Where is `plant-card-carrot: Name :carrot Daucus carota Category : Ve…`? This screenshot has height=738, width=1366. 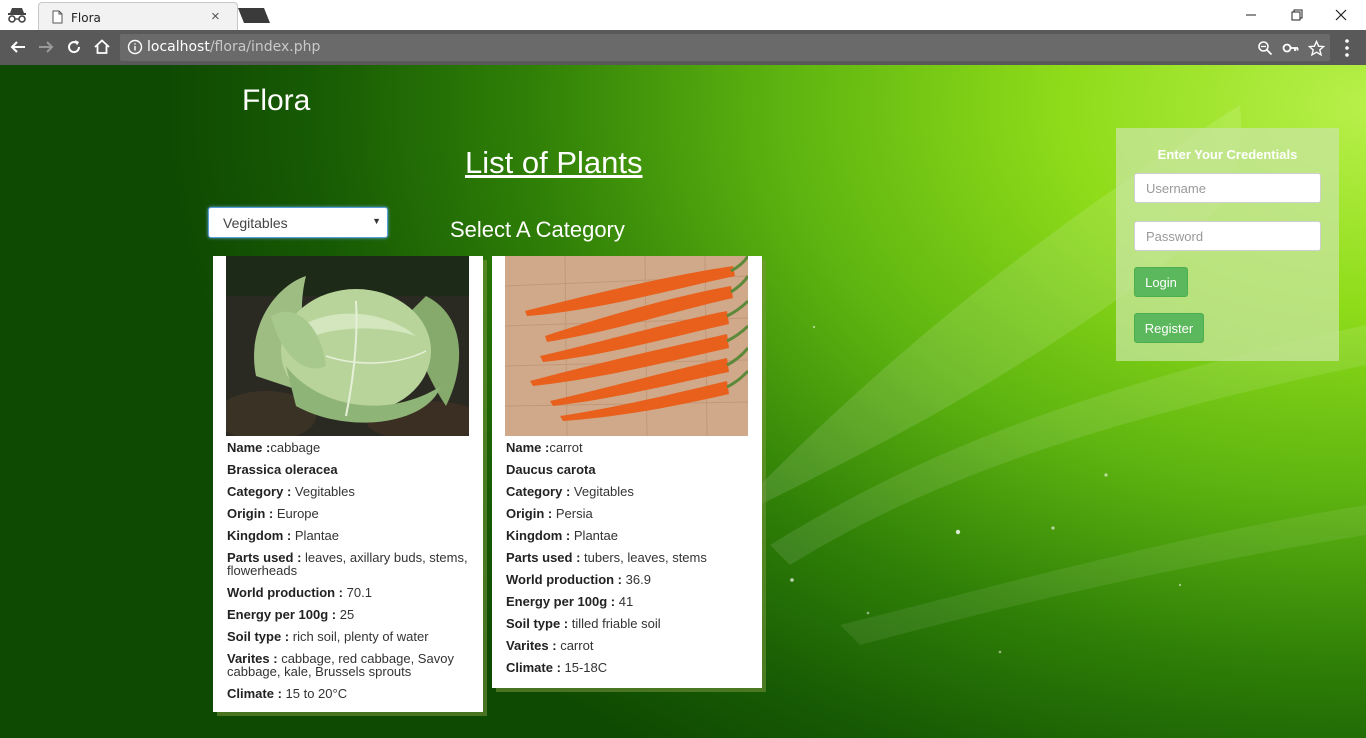 plant-card-carrot: Name :carrot Daucus carota Category : Ve… is located at coordinates (627, 472).